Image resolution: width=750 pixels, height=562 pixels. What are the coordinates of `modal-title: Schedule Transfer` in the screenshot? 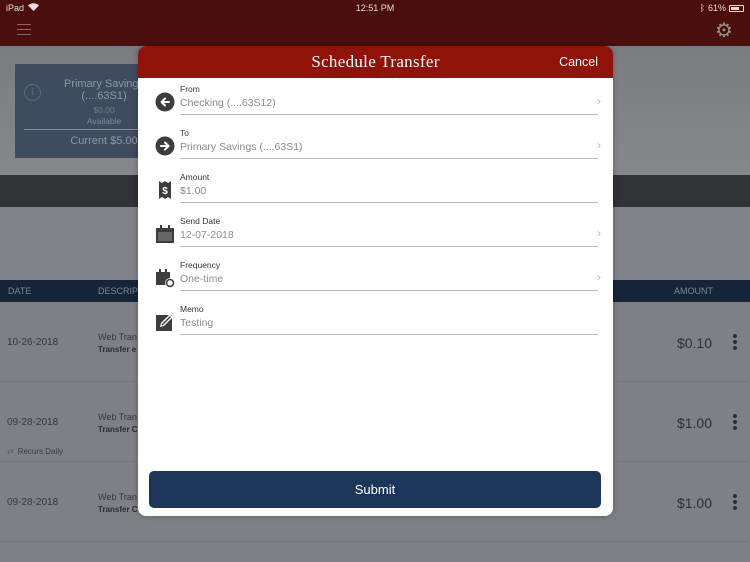 It's located at (375, 61).